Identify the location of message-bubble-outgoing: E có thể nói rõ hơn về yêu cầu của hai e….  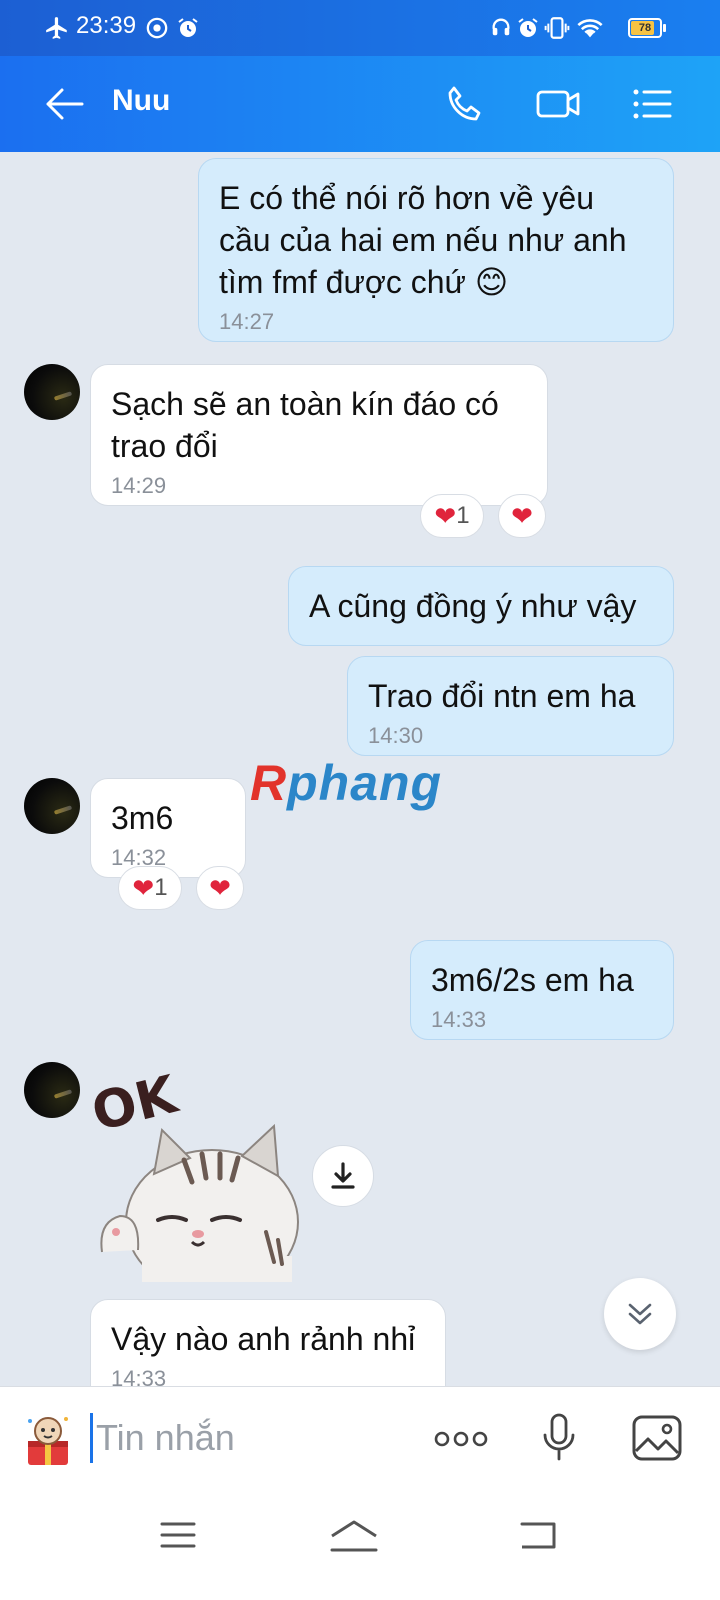
(436, 250).